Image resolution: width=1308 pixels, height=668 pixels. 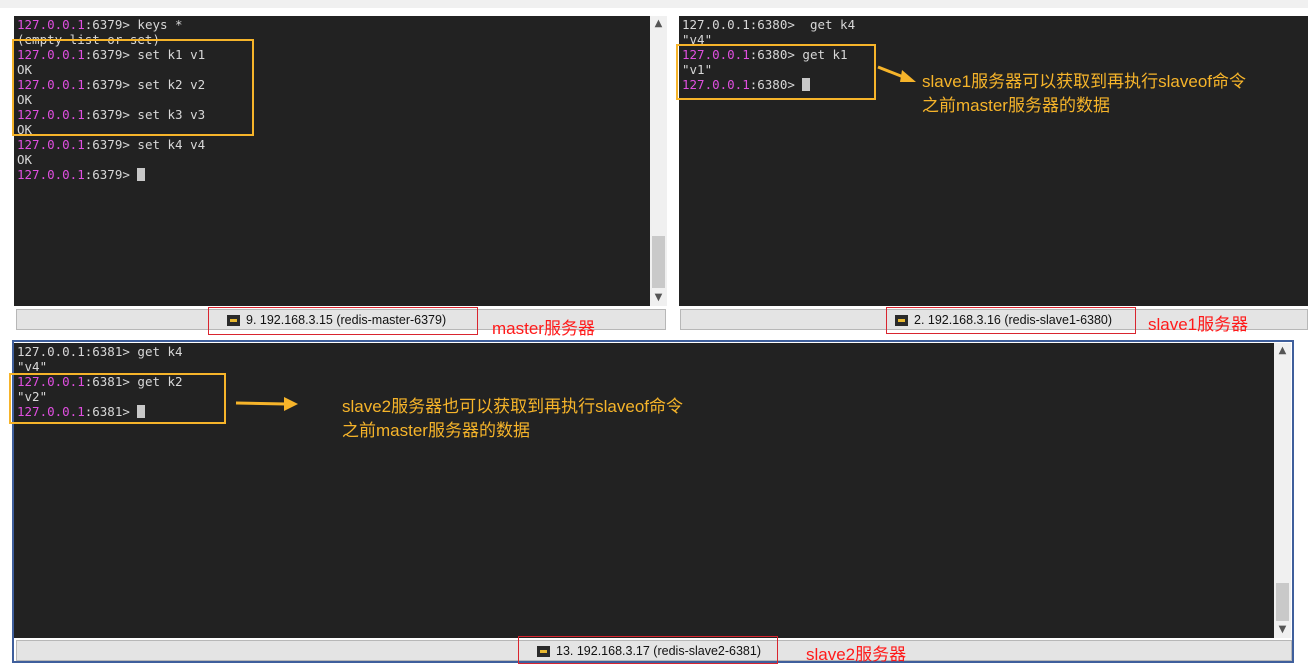 I want to click on prompt-command: :6379> keys *, so click(x=133, y=24).